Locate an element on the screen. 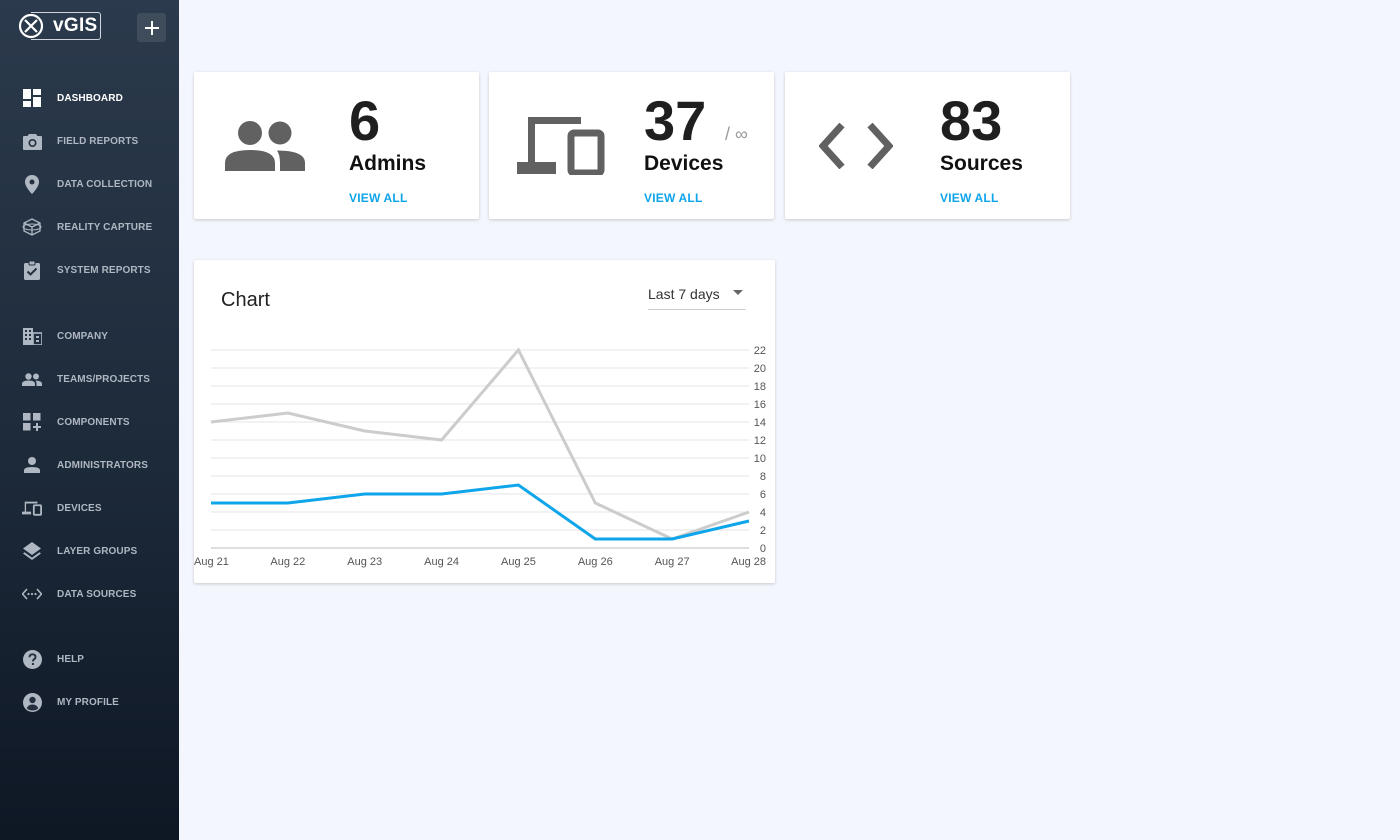  sidebar-item-label: DATA SOURCES is located at coordinates (97, 594).